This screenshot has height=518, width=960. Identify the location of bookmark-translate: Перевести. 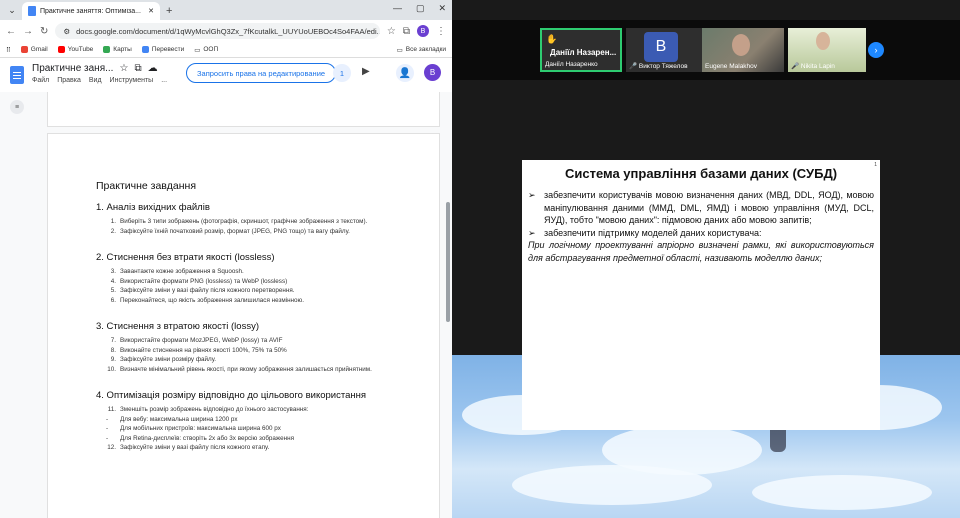
(163, 49).